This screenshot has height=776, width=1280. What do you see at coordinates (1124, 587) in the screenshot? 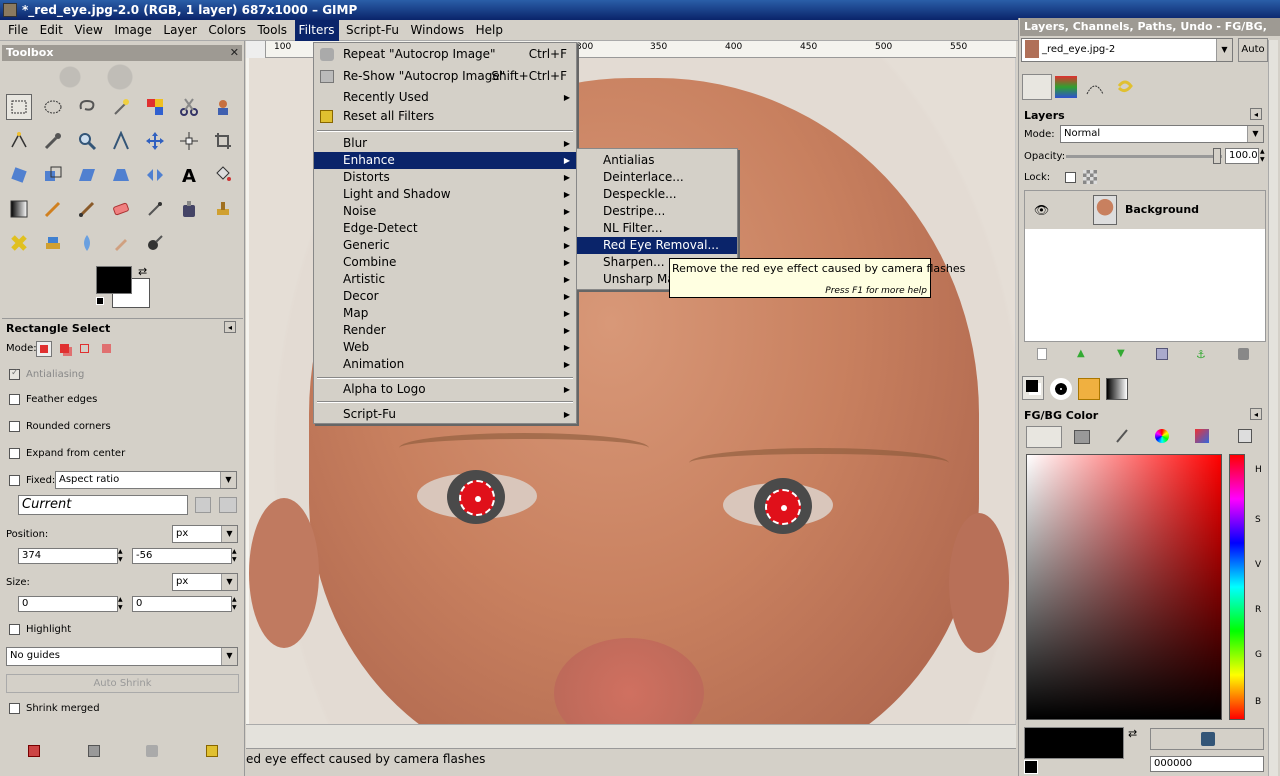
I see `color-square` at bounding box center [1124, 587].